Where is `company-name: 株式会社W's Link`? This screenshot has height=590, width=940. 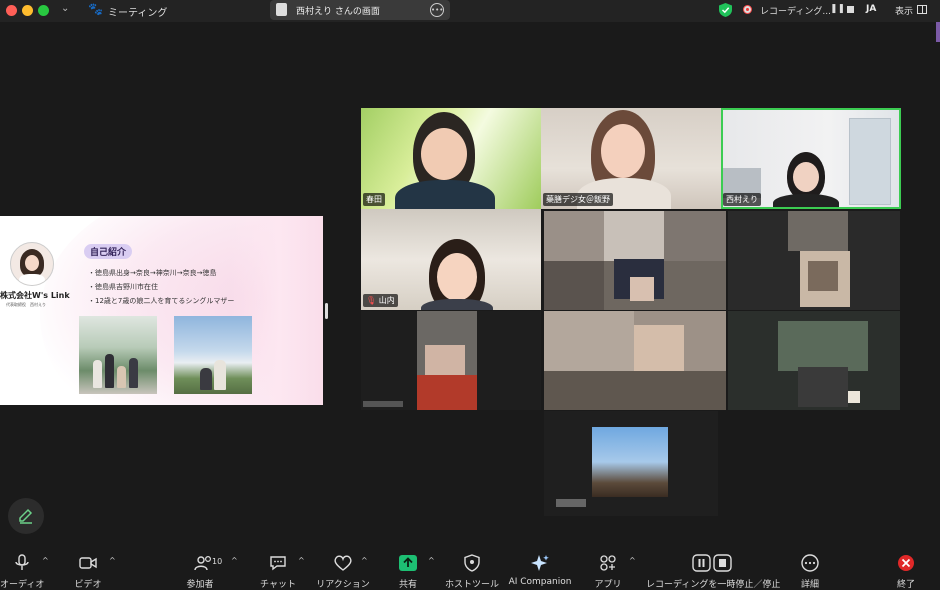 company-name: 株式会社W's Link is located at coordinates (35, 295).